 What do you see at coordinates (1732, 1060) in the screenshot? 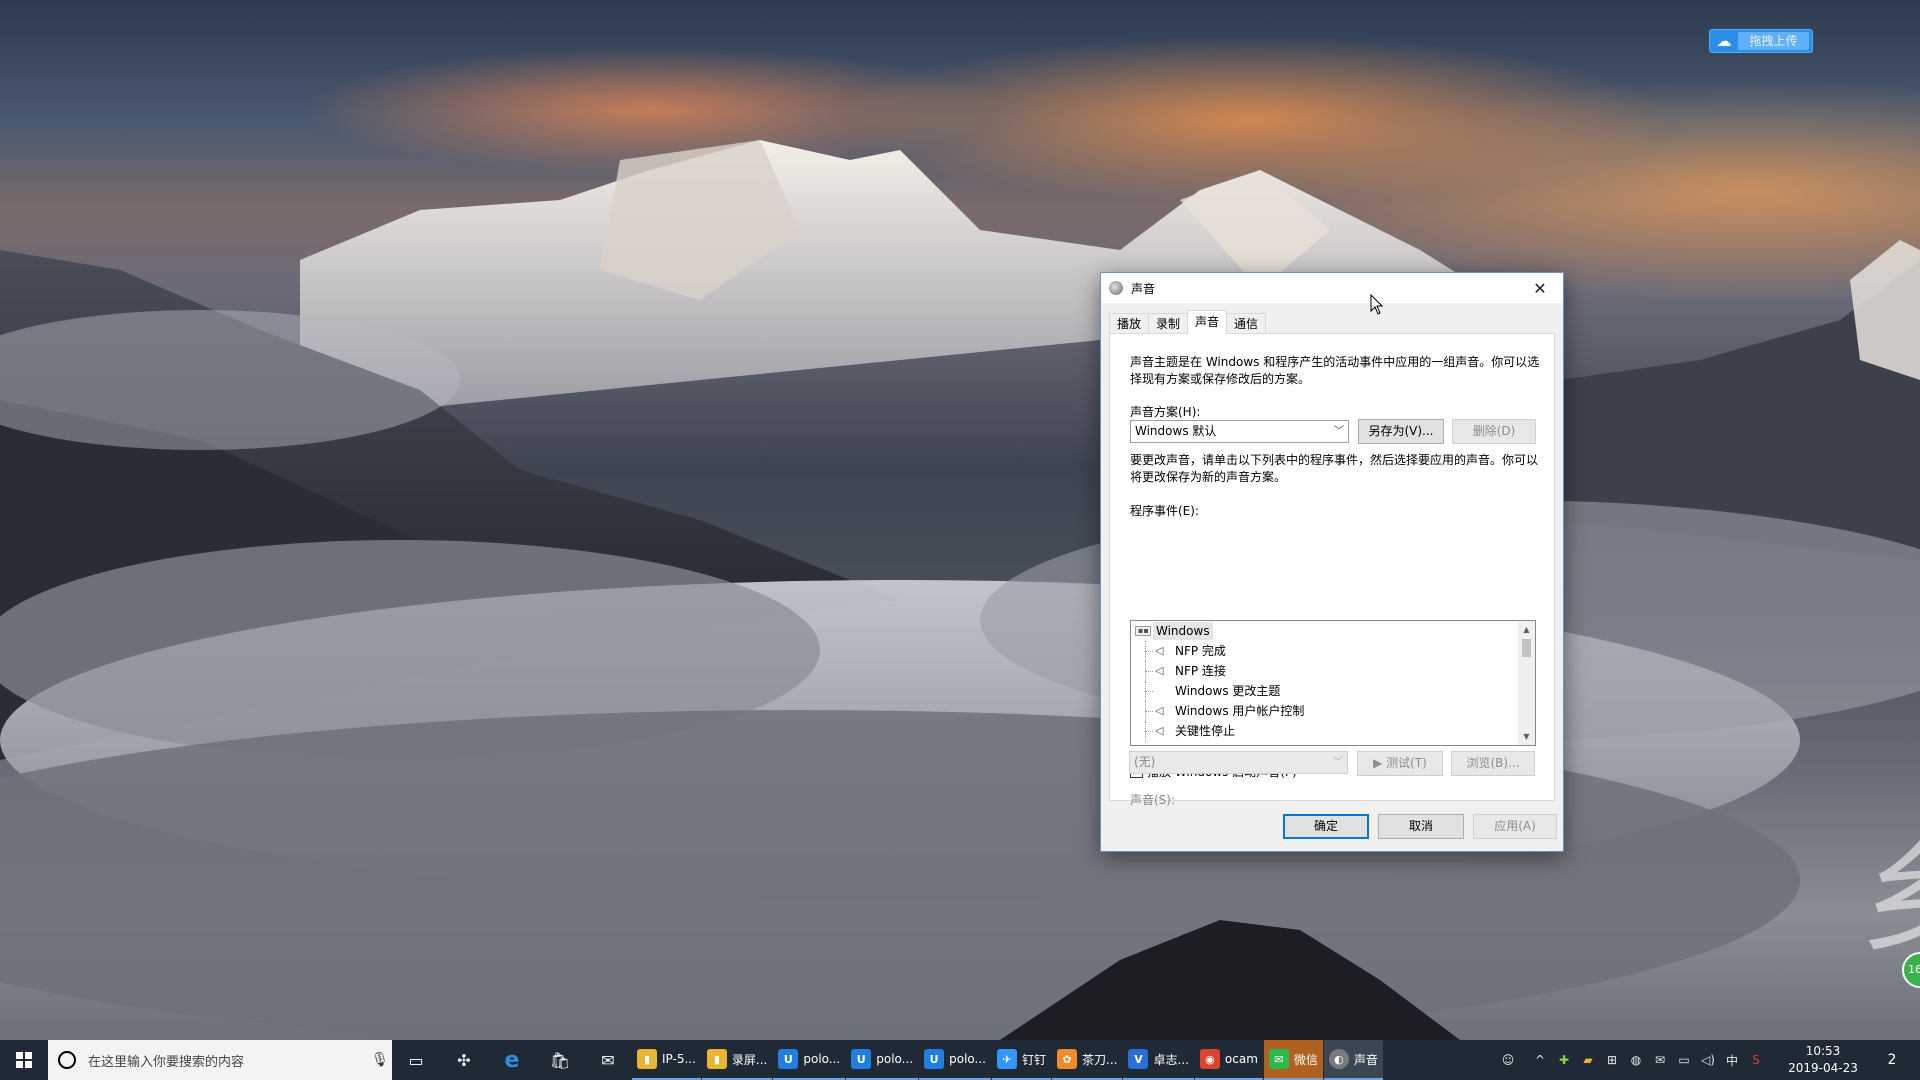
I see `ime-indicator: 中` at bounding box center [1732, 1060].